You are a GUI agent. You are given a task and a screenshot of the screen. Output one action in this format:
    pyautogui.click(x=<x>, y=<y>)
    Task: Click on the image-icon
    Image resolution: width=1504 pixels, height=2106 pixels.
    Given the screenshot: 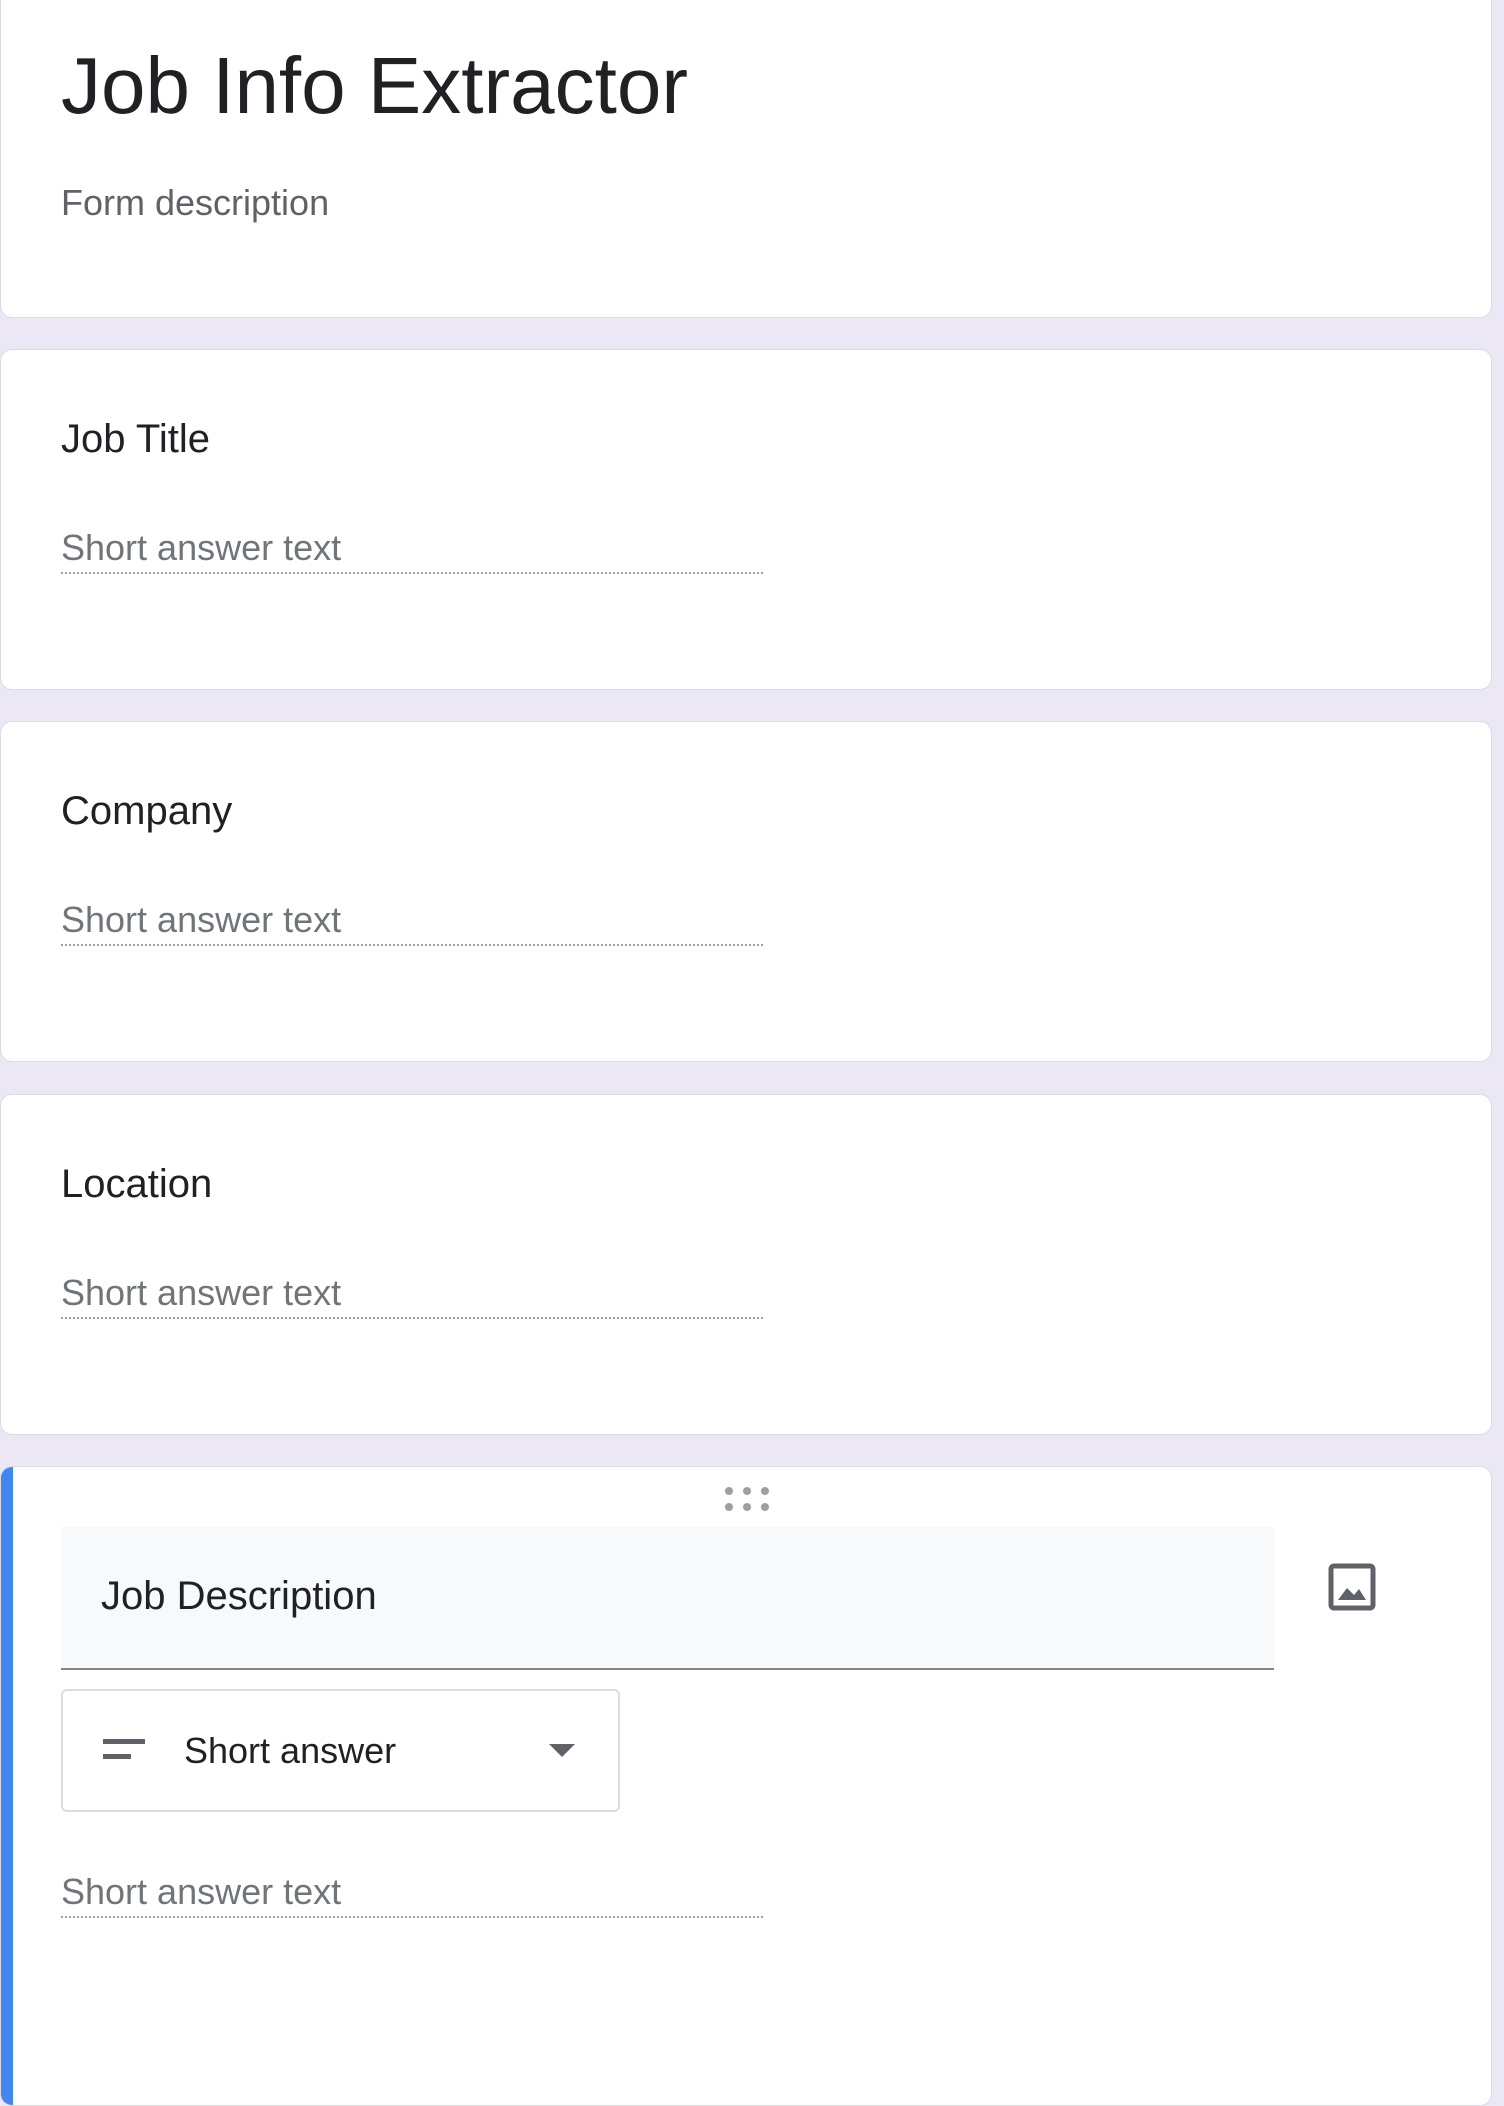 What is the action you would take?
    pyautogui.click(x=1352, y=1587)
    